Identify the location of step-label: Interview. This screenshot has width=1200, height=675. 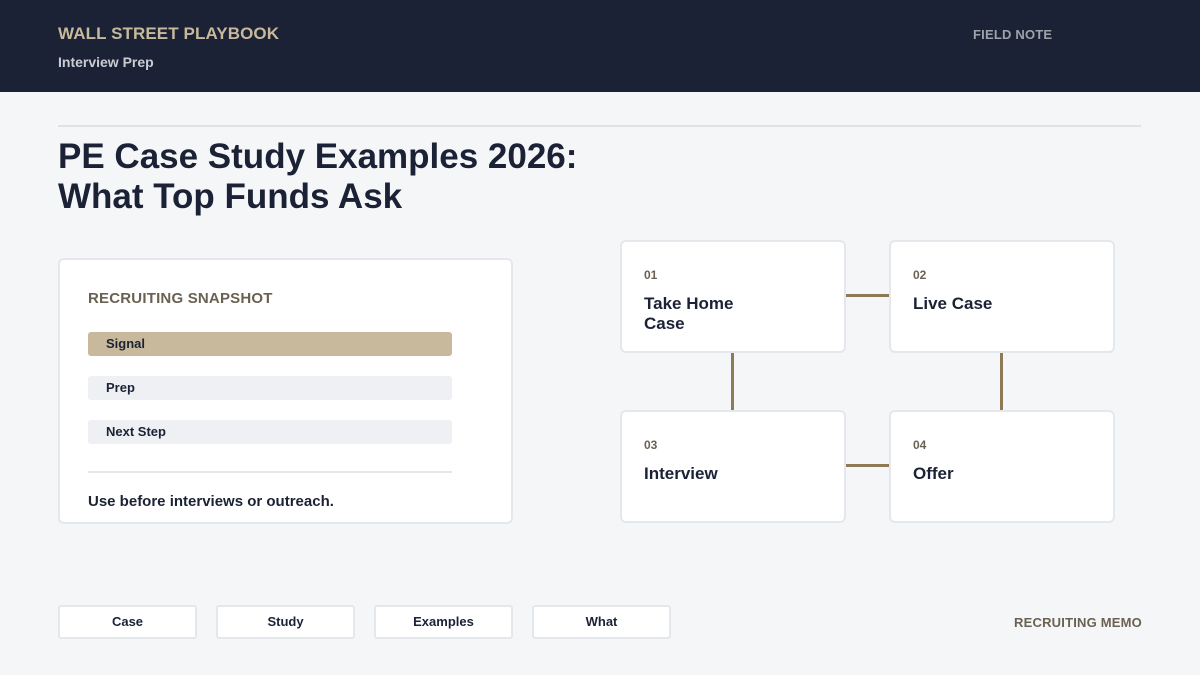
(681, 473).